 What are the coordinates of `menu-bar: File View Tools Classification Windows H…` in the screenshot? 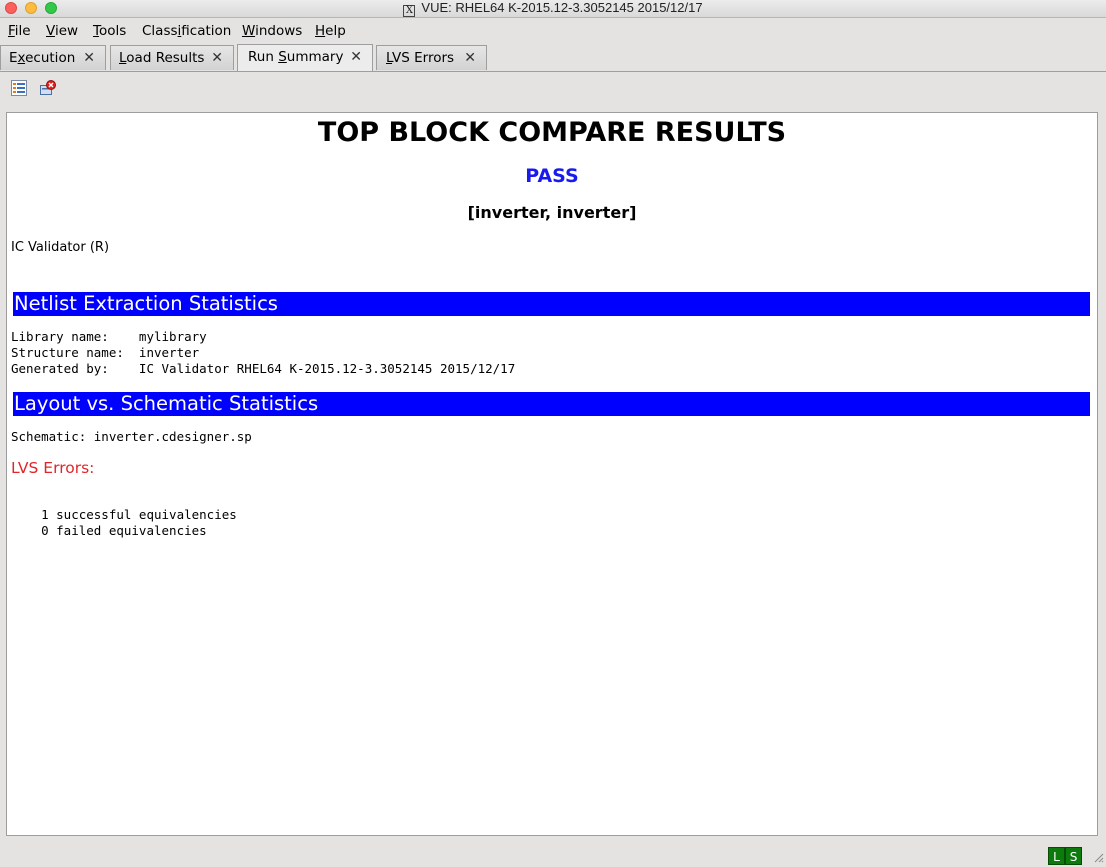 It's located at (553, 30).